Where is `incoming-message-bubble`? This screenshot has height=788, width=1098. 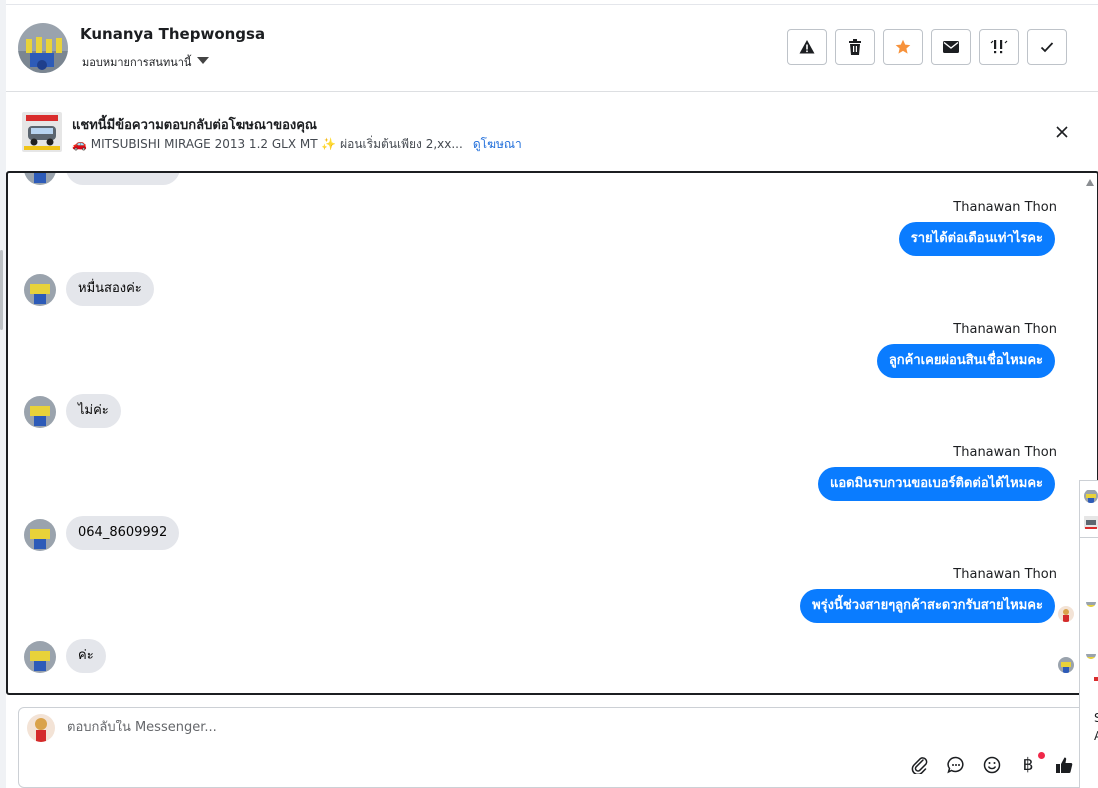 incoming-message-bubble is located at coordinates (123, 179).